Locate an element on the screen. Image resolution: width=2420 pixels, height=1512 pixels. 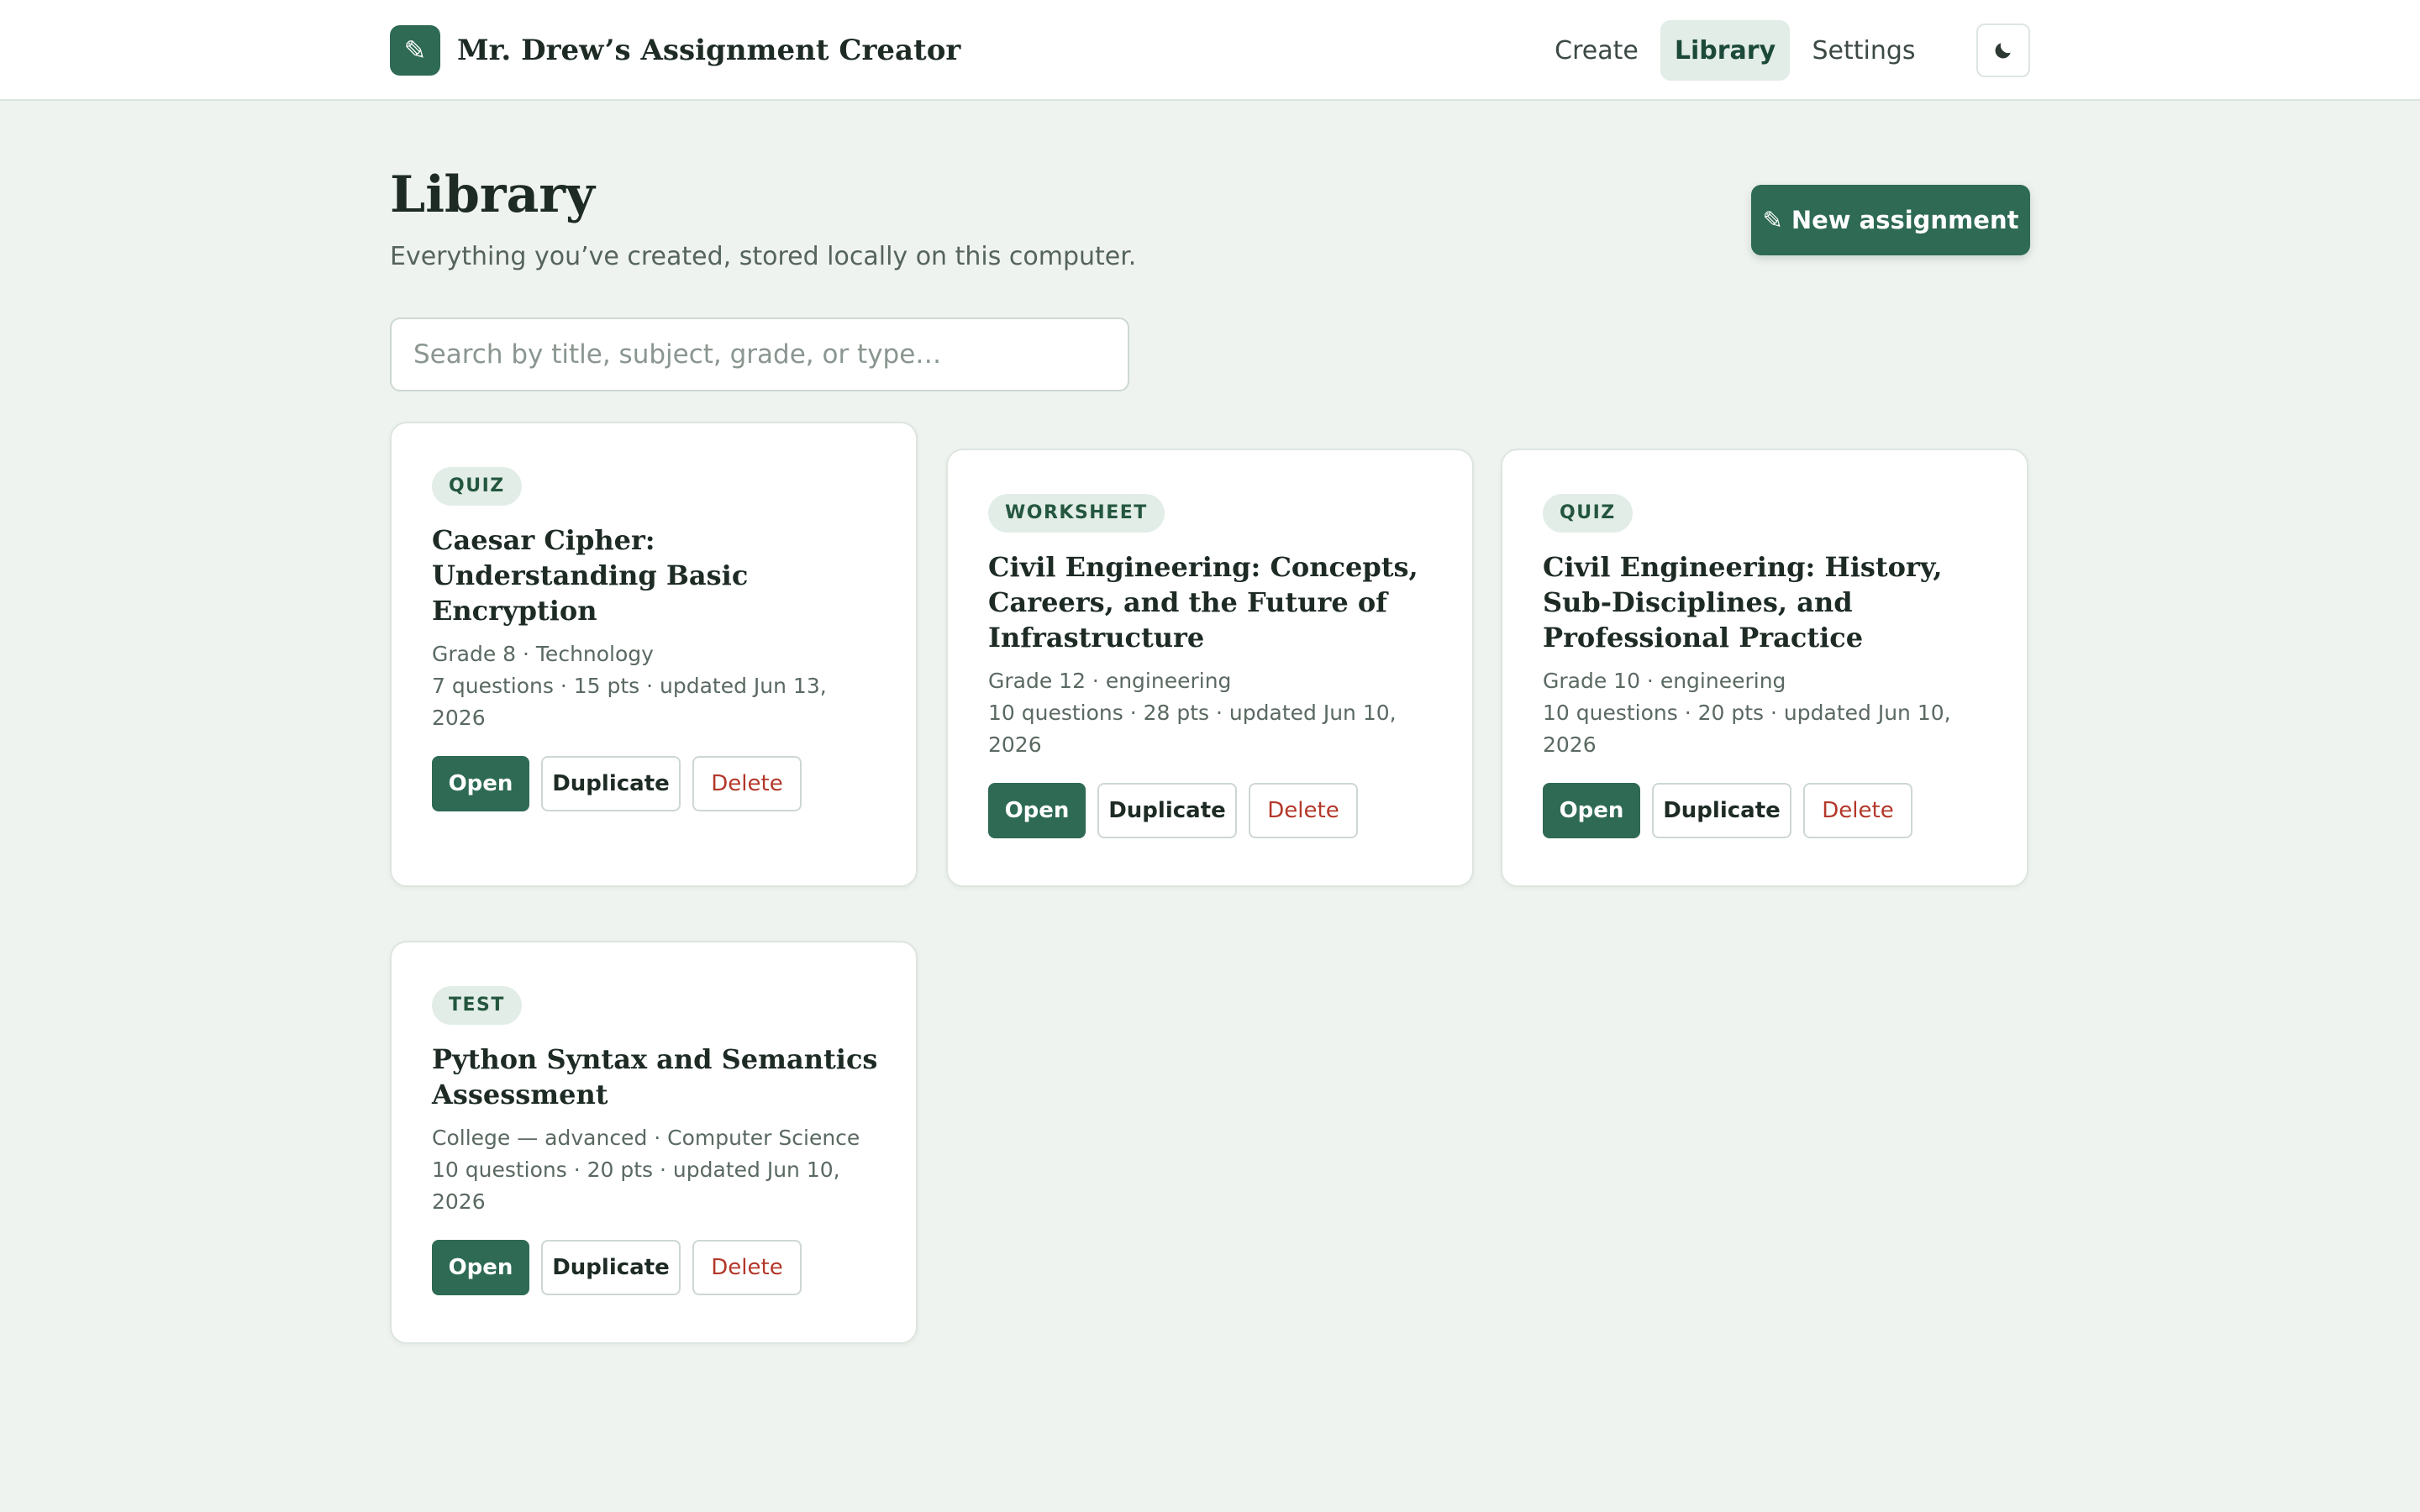
moon-icon is located at coordinates (2003, 51).